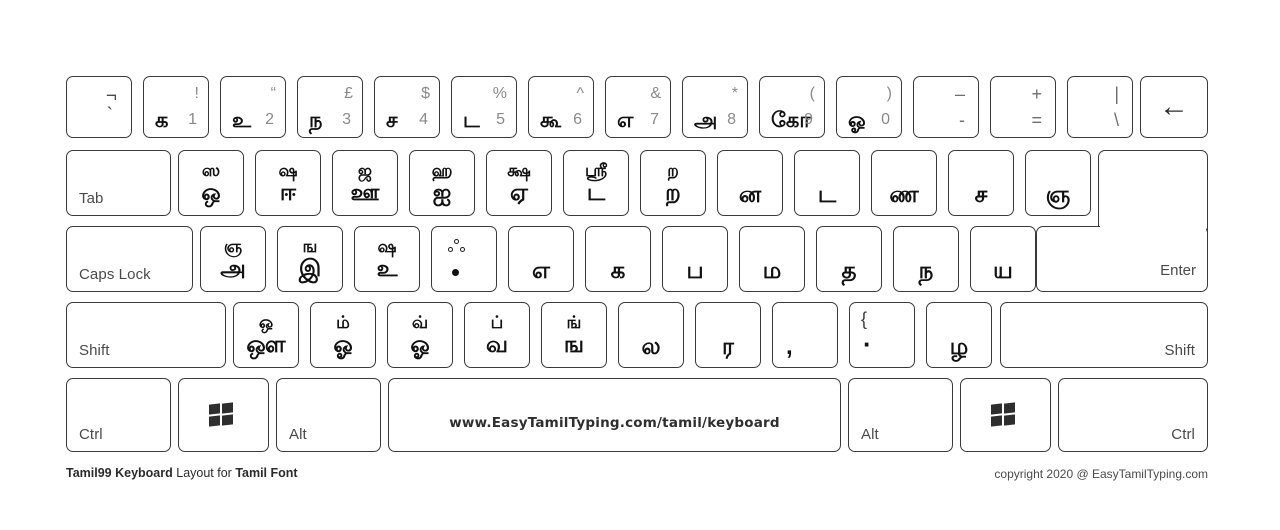 This screenshot has width=1280, height=530. What do you see at coordinates (1058, 194) in the screenshot?
I see `key-bracketright-lower-glyph: ஞ` at bounding box center [1058, 194].